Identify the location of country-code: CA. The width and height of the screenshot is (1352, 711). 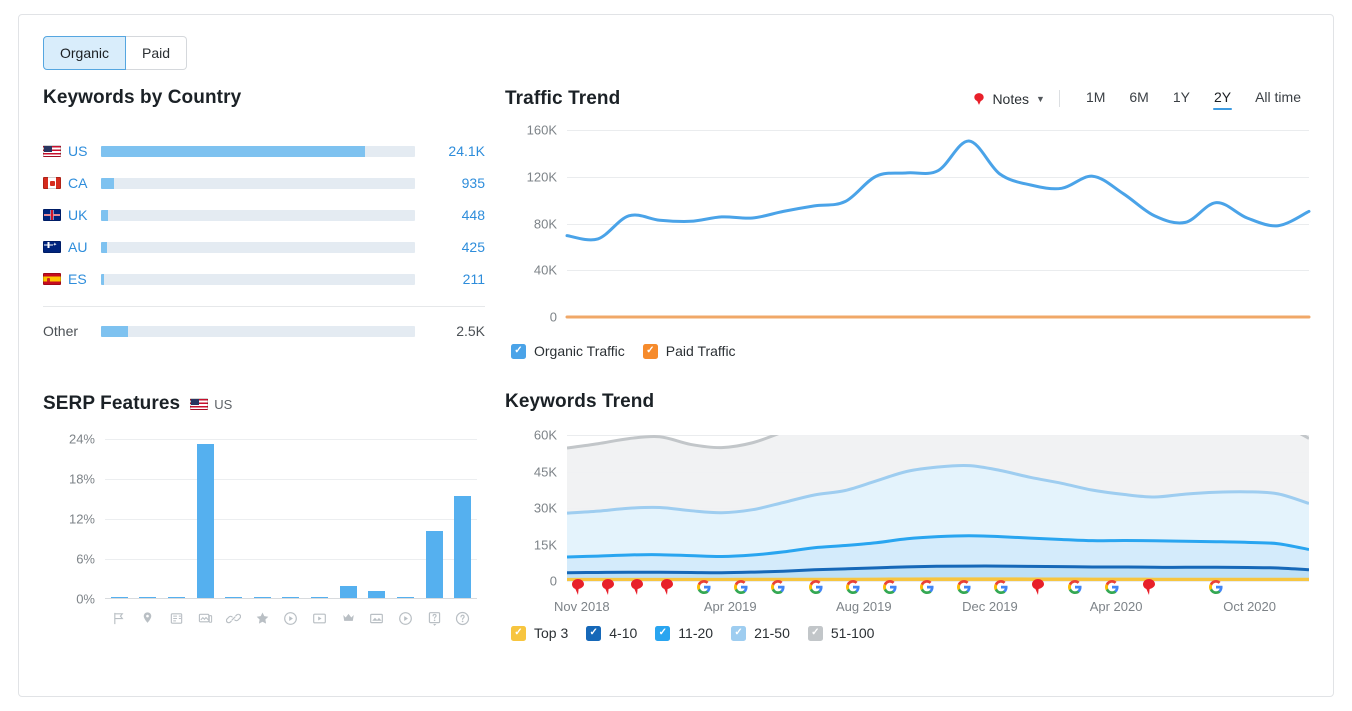
(77, 183).